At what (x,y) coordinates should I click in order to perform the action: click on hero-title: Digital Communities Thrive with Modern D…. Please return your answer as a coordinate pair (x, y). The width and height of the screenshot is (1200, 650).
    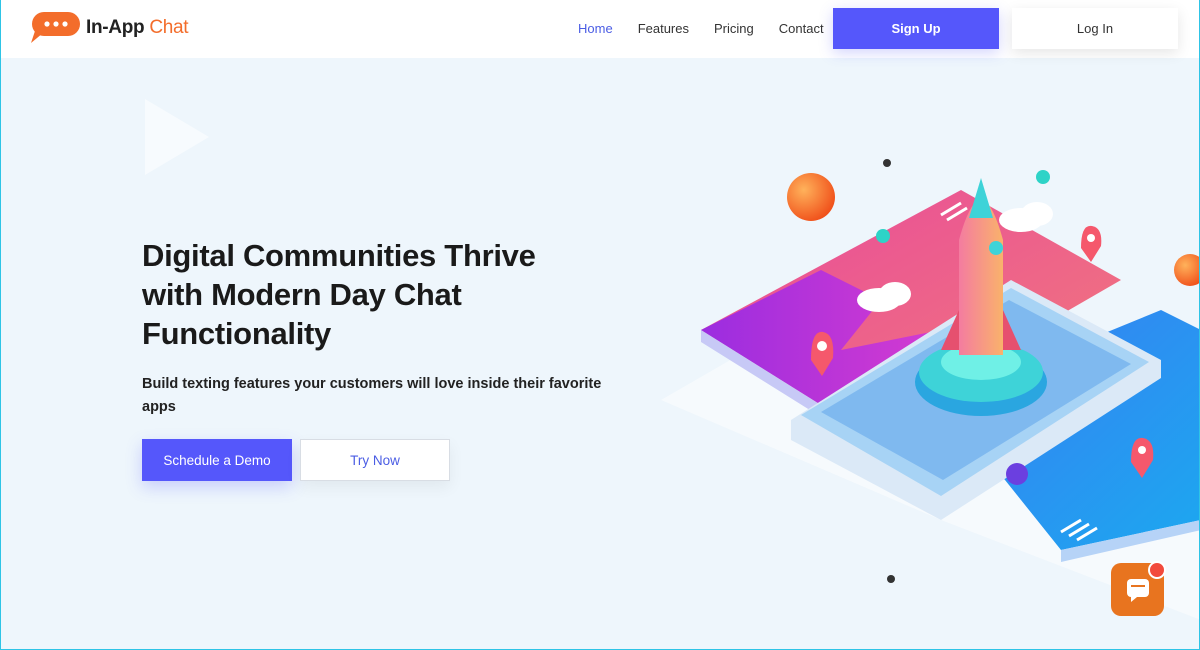
    Looking at the image, I should click on (362, 294).